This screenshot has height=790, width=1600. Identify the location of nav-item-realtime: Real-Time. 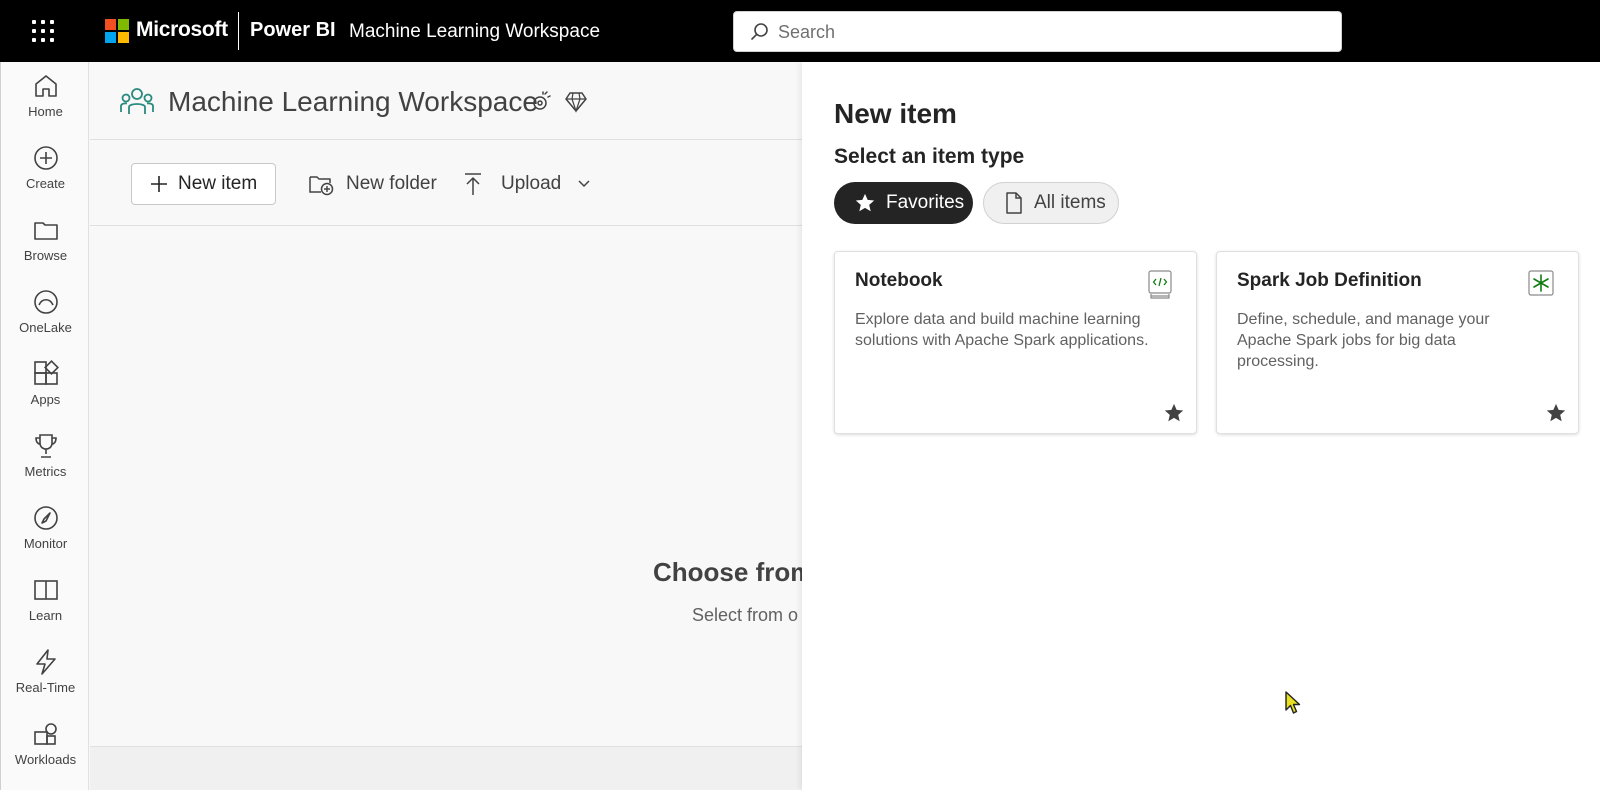
(45, 681).